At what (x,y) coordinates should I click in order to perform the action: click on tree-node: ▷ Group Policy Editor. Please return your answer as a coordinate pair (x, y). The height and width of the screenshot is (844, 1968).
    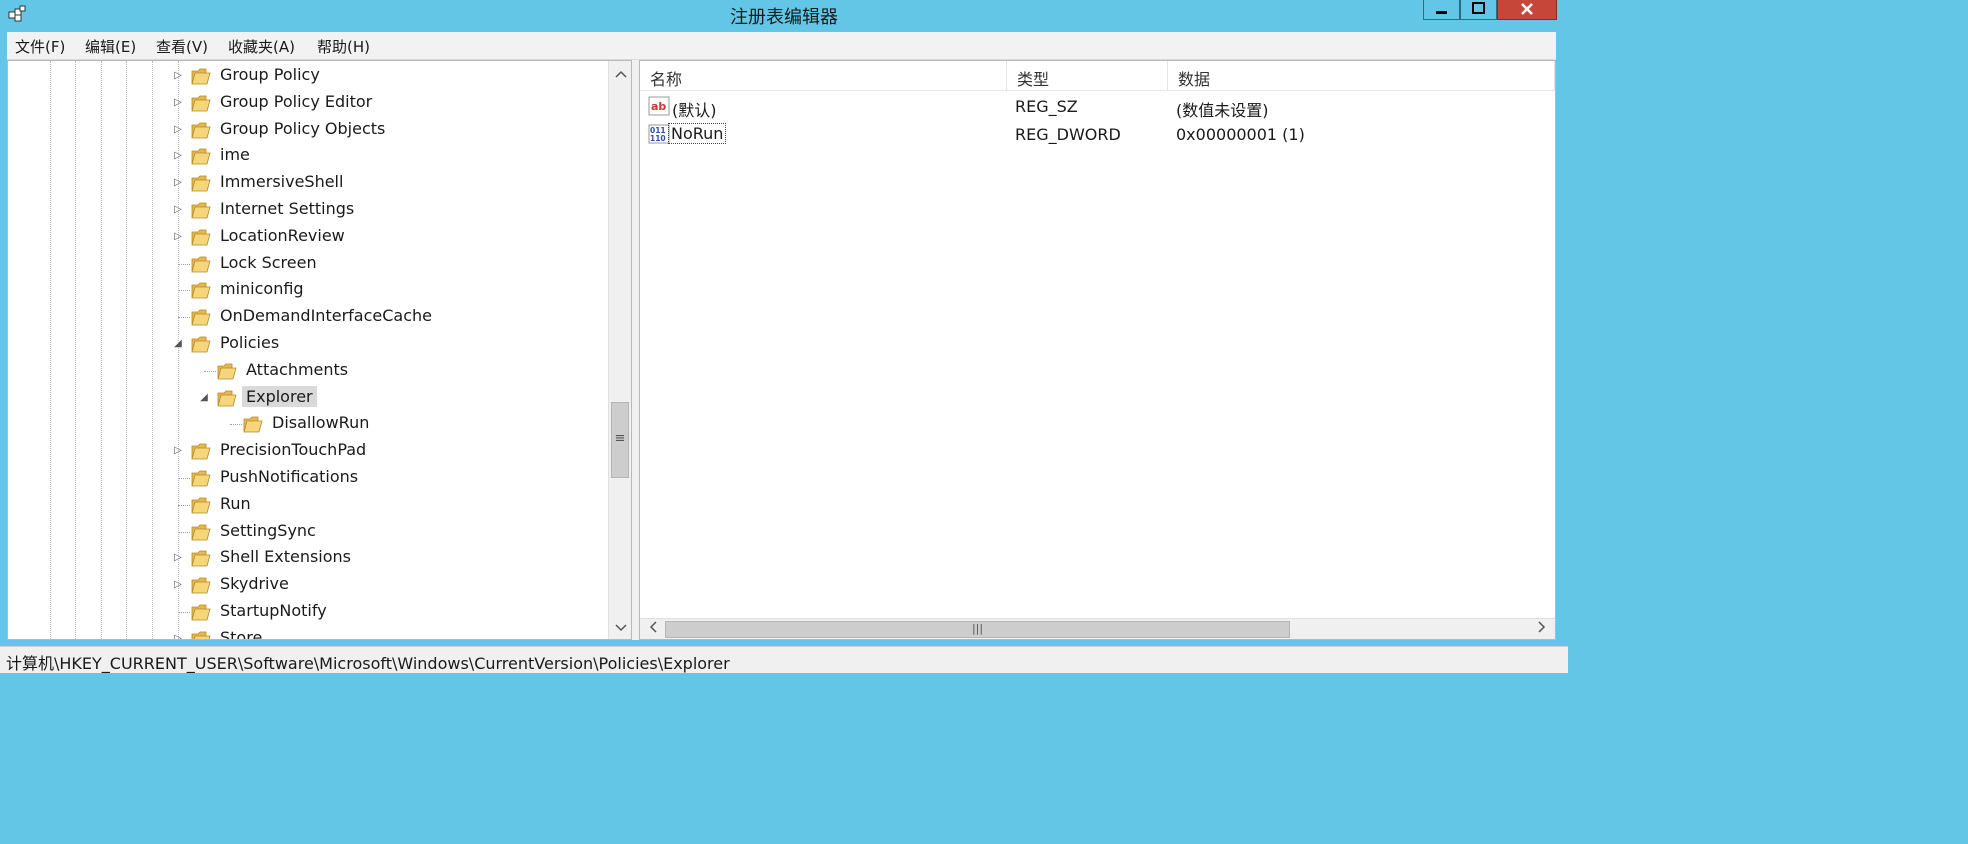
    Looking at the image, I should click on (383, 103).